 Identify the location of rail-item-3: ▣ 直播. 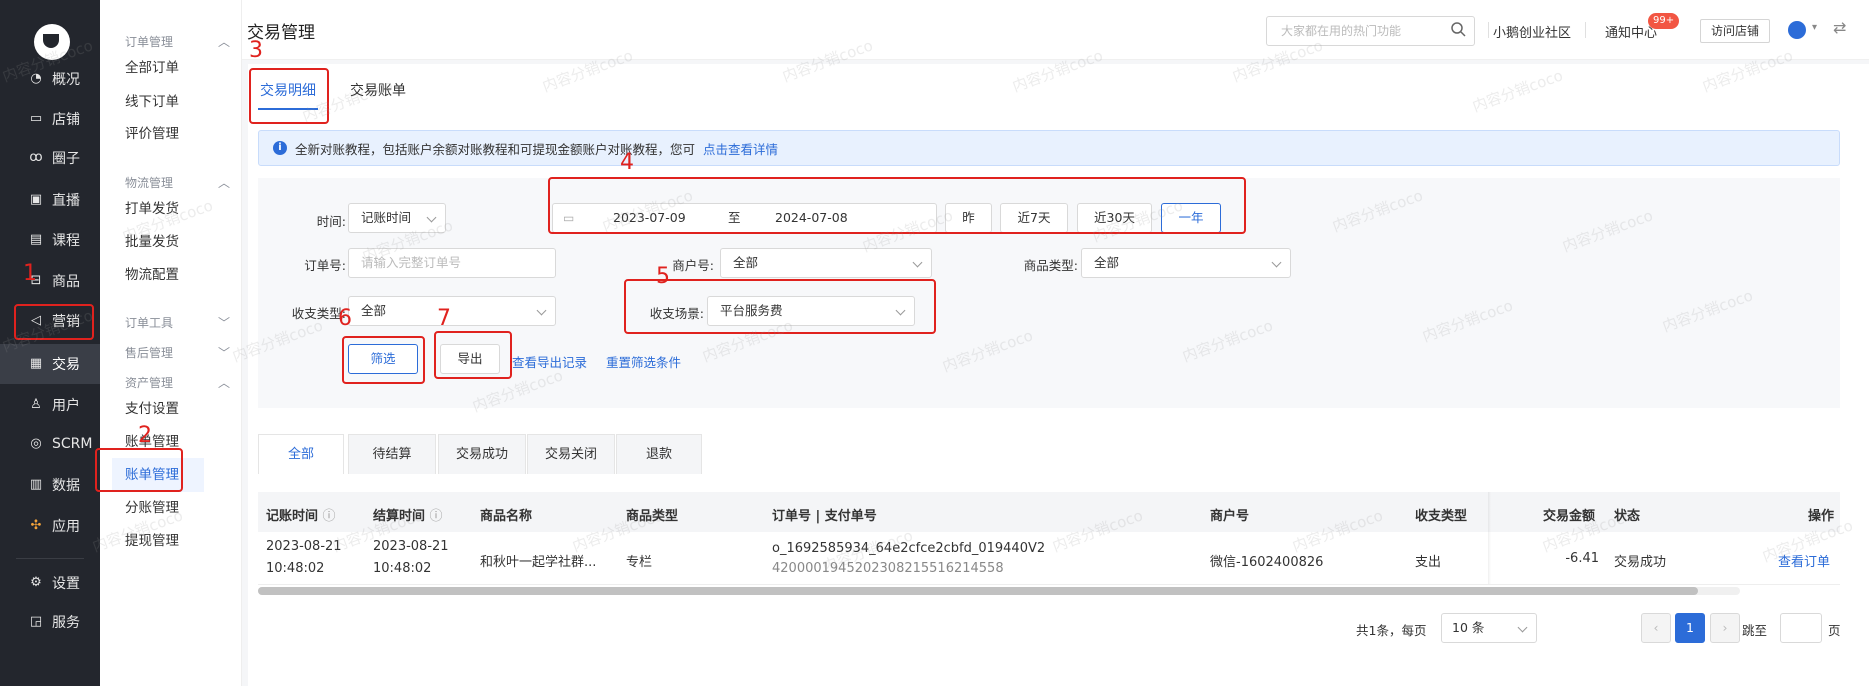
(50, 200).